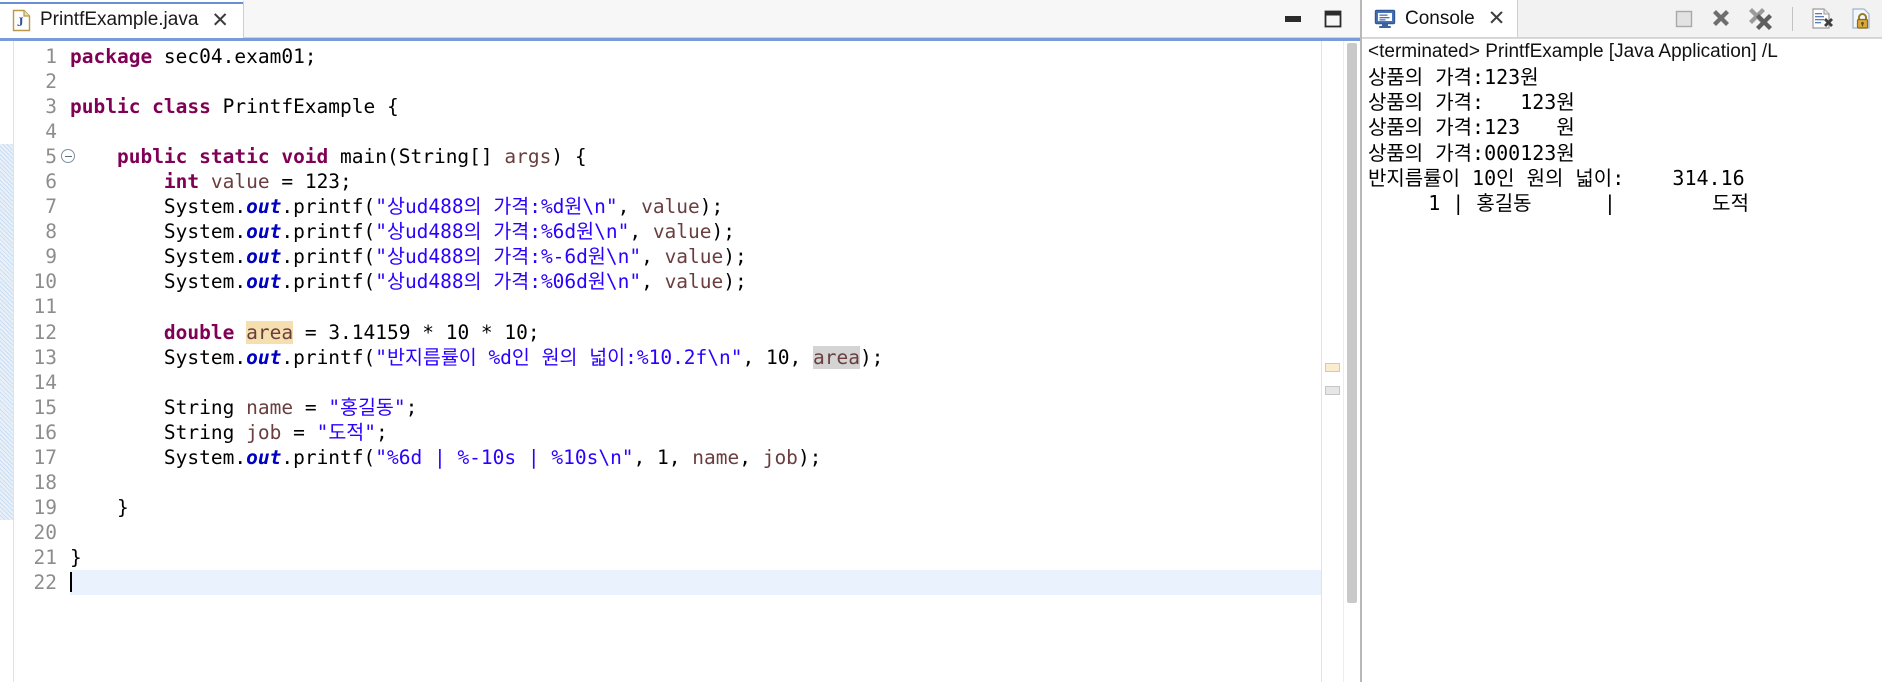 This screenshot has height=682, width=1882. I want to click on occurrence-highlight: area, so click(836, 357).